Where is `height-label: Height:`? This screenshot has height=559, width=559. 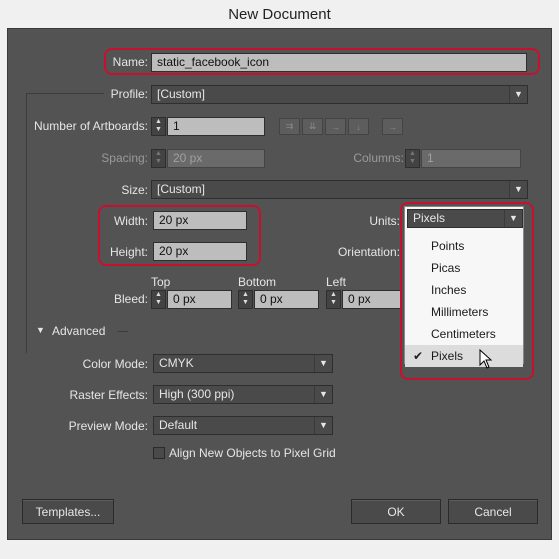
height-label: Height: is located at coordinates (128, 252).